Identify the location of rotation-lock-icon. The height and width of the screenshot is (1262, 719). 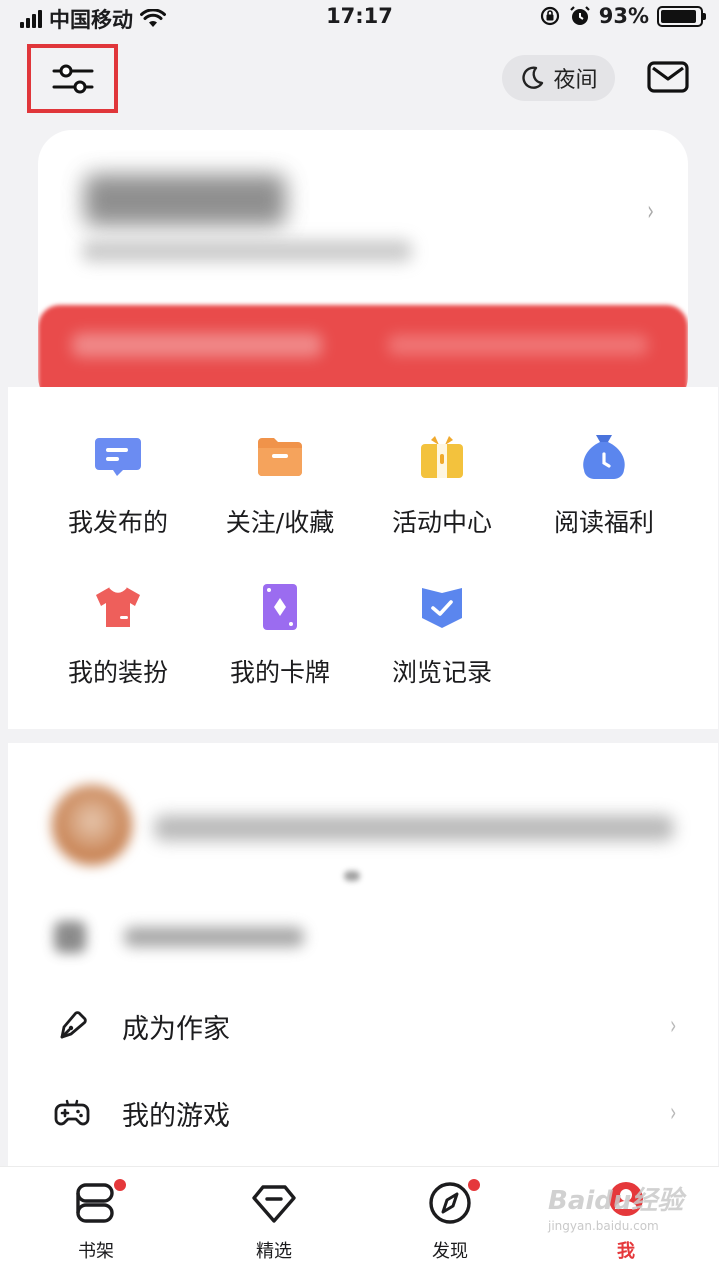
(549, 16).